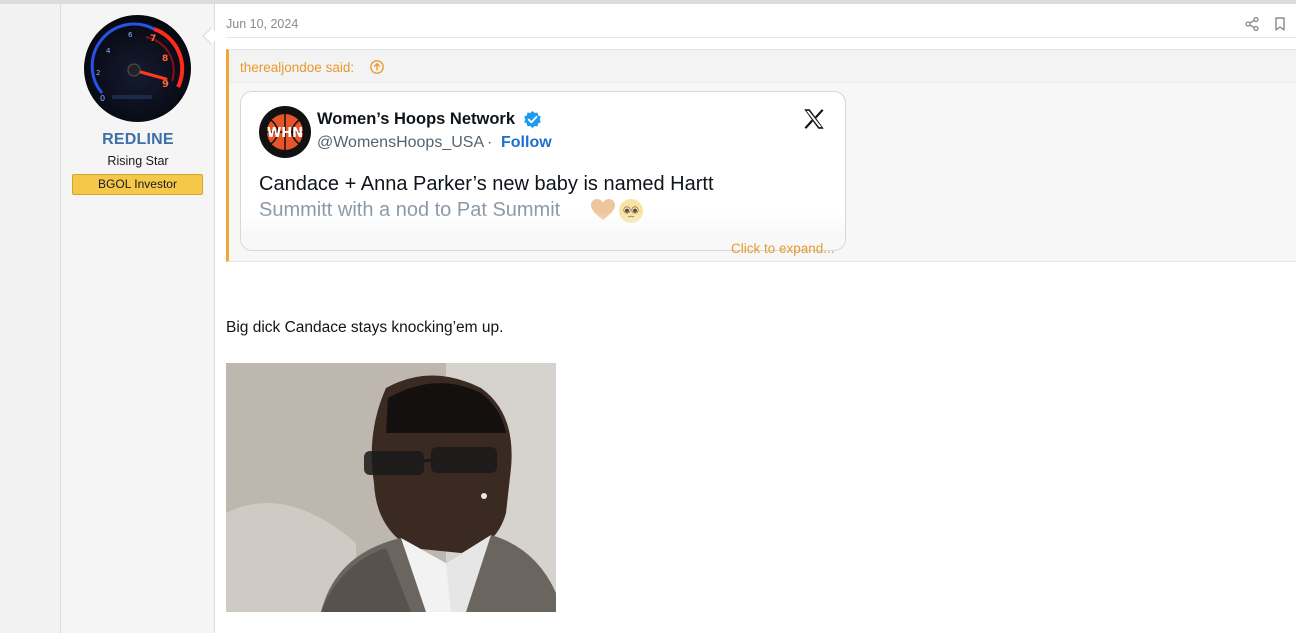  Describe the element at coordinates (814, 119) in the screenshot. I see `x-logo-icon` at that location.